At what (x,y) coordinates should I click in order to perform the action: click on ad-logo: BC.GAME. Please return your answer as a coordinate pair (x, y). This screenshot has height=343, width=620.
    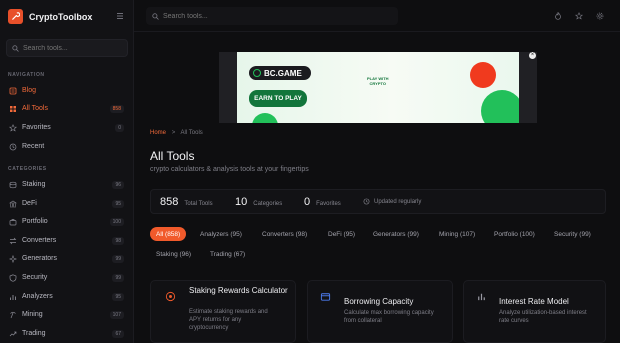
    Looking at the image, I should click on (280, 73).